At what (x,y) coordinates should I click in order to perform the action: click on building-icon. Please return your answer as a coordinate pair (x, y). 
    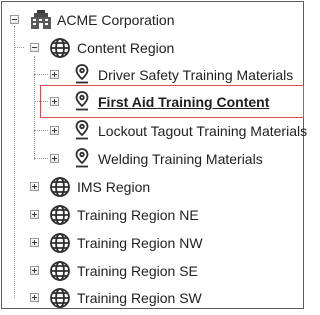
    Looking at the image, I should click on (41, 23).